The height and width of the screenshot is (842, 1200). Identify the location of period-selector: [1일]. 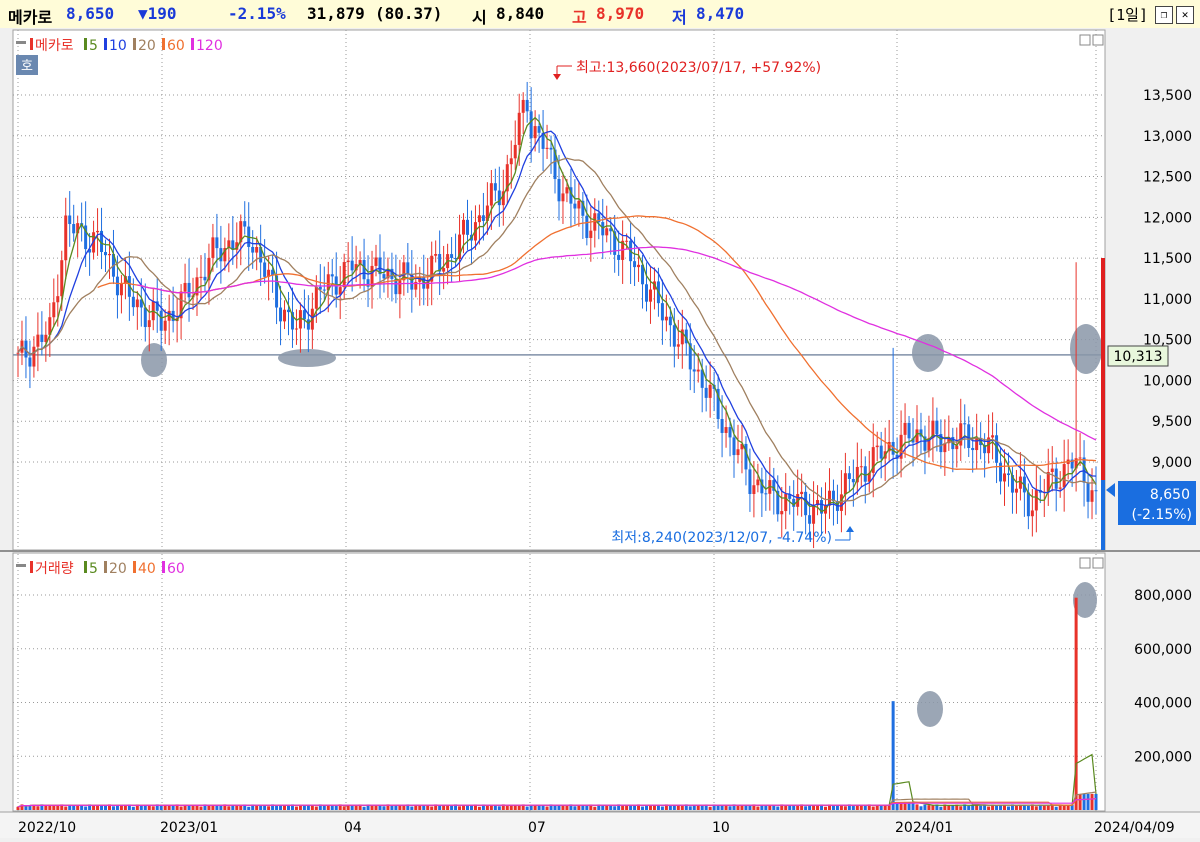
(1127, 14).